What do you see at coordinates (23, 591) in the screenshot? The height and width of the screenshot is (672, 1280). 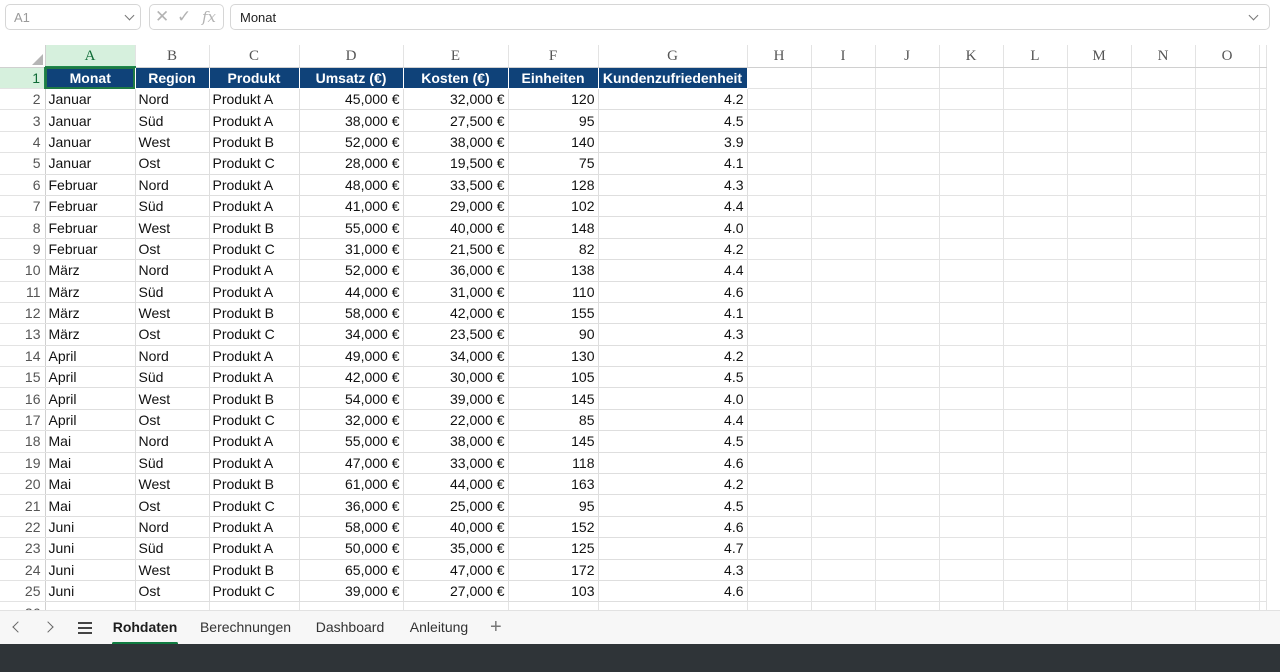 I see `row-header: 25` at bounding box center [23, 591].